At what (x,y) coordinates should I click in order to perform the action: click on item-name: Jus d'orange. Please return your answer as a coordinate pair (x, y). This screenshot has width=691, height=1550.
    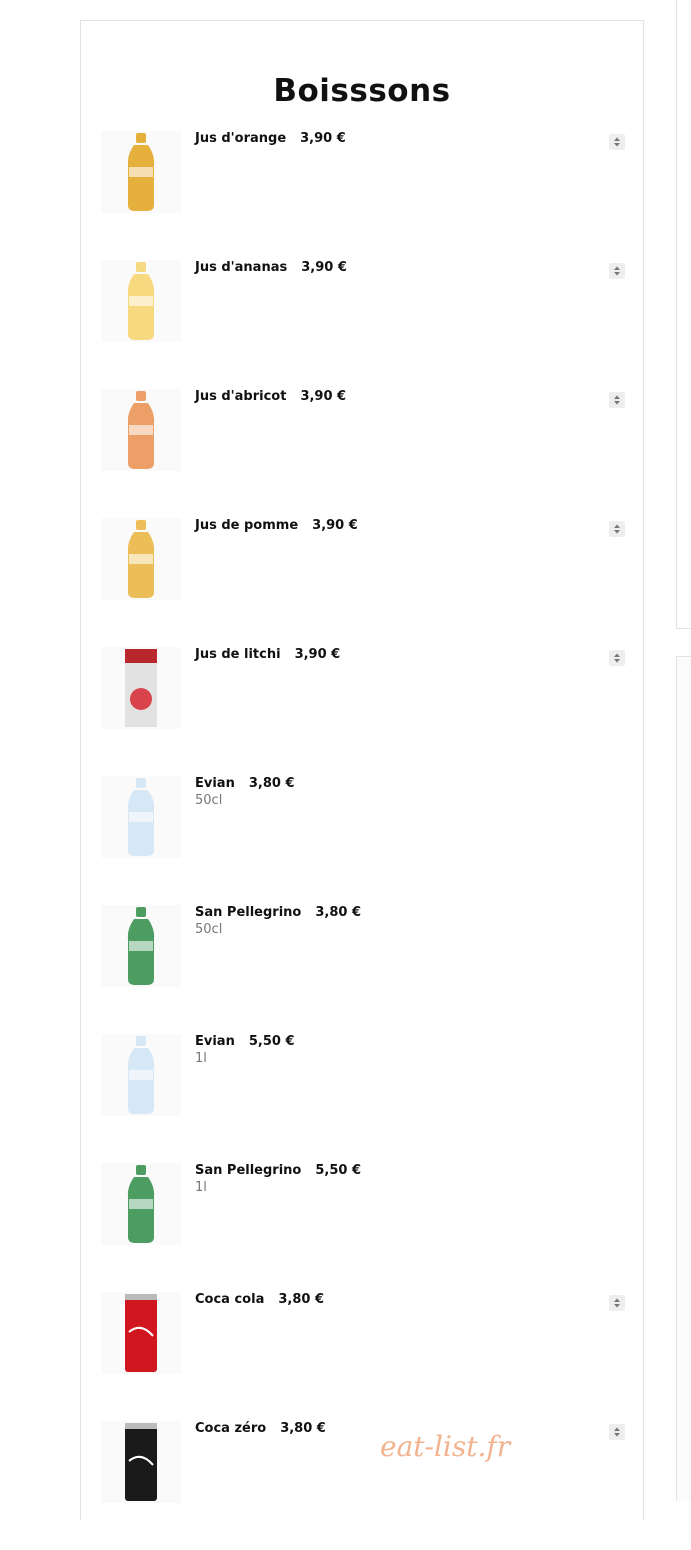
    Looking at the image, I should click on (241, 138).